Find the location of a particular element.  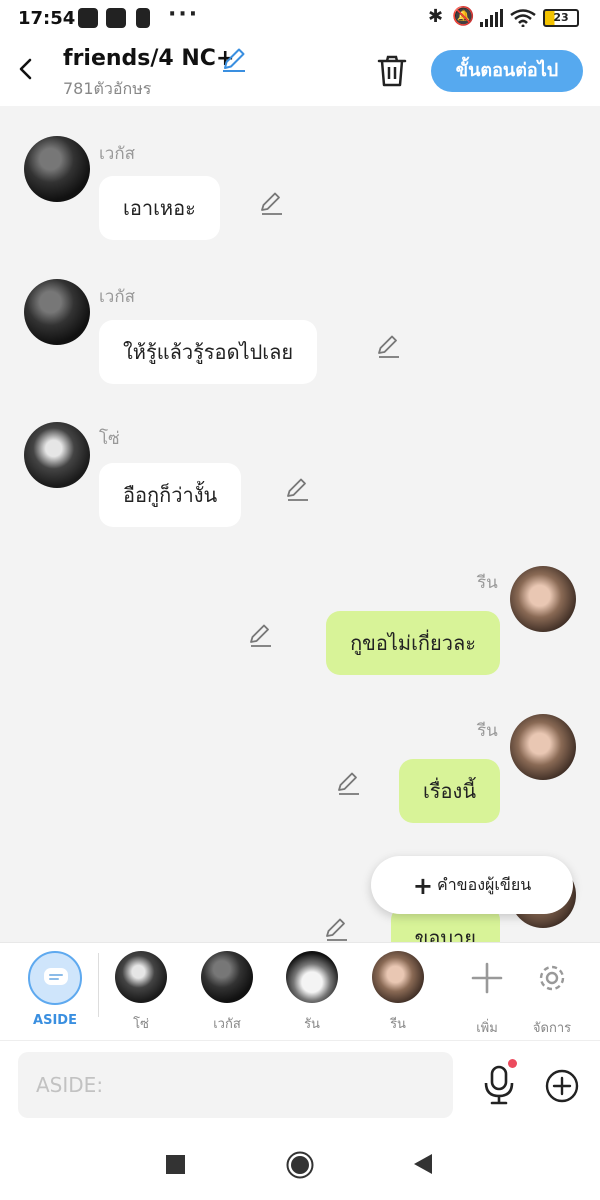

character-label: เวกัส is located at coordinates (227, 1024).